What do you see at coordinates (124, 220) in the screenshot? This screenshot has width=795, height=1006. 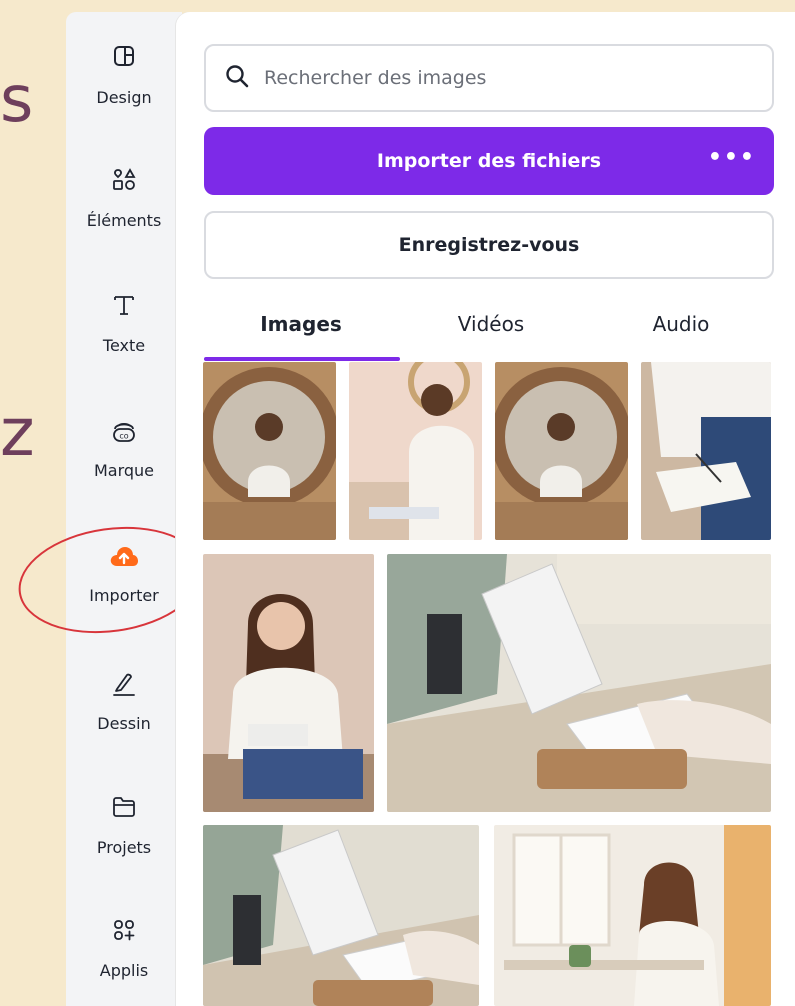 I see `sidebar-item-label: Éléments` at bounding box center [124, 220].